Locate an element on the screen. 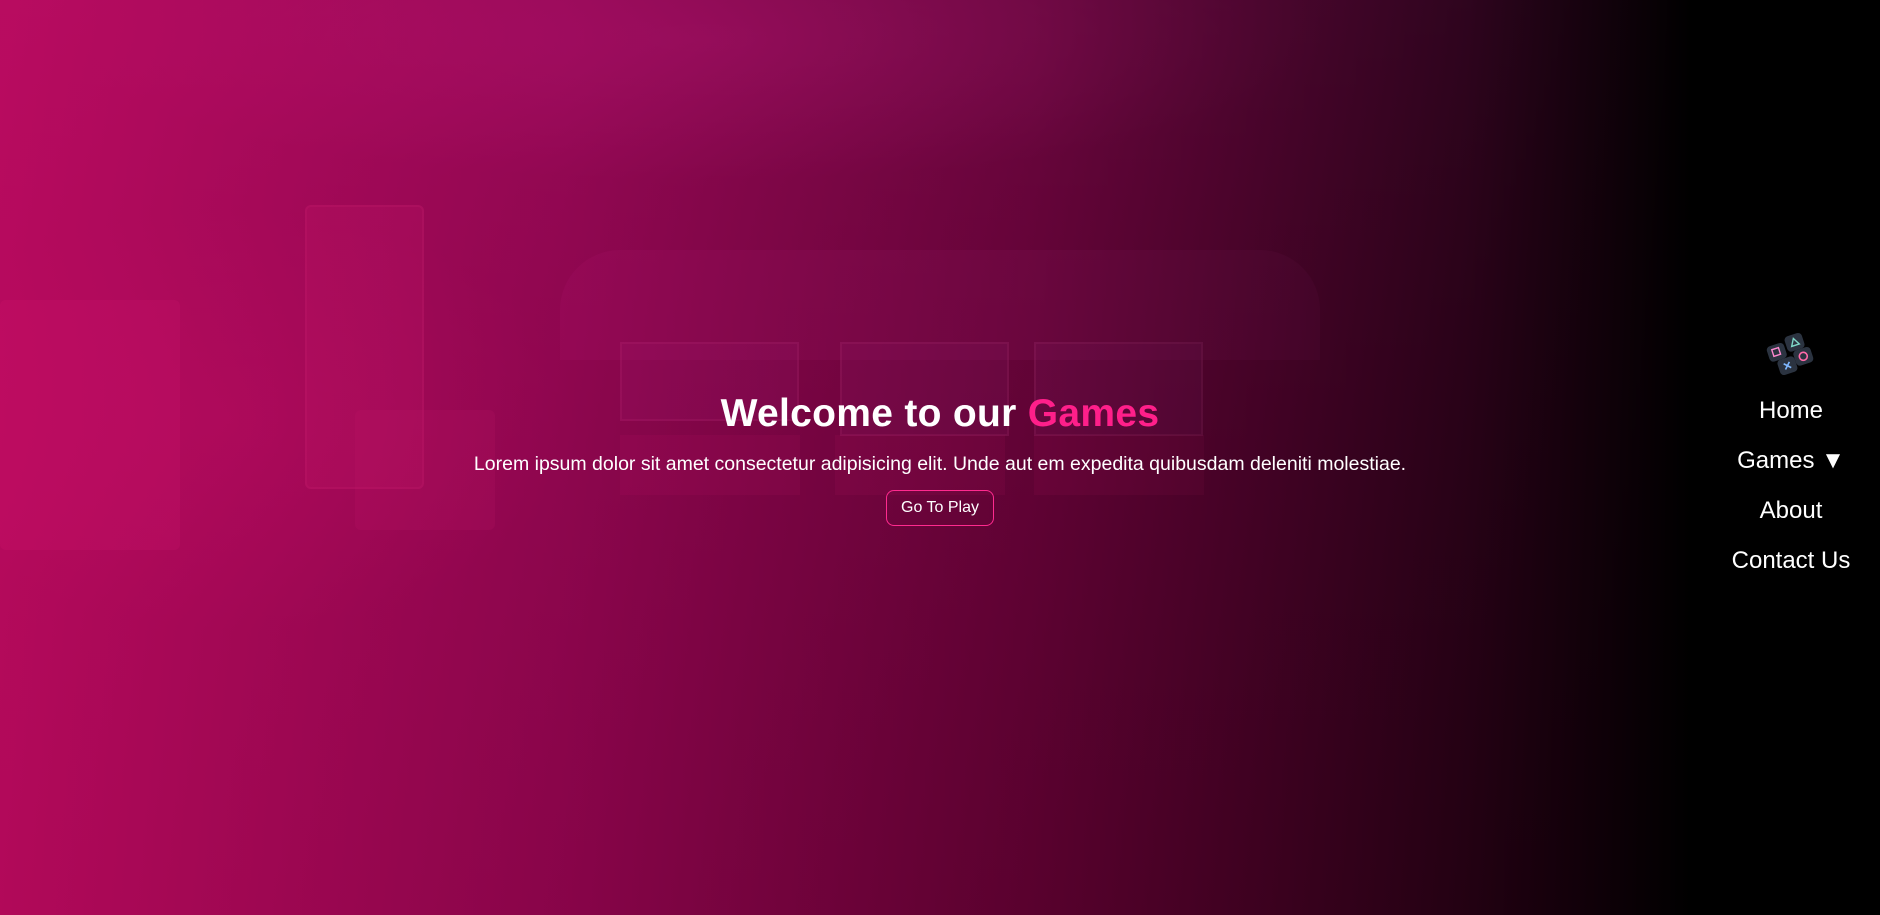 The height and width of the screenshot is (915, 1880). nav-item-about: About is located at coordinates (1790, 511).